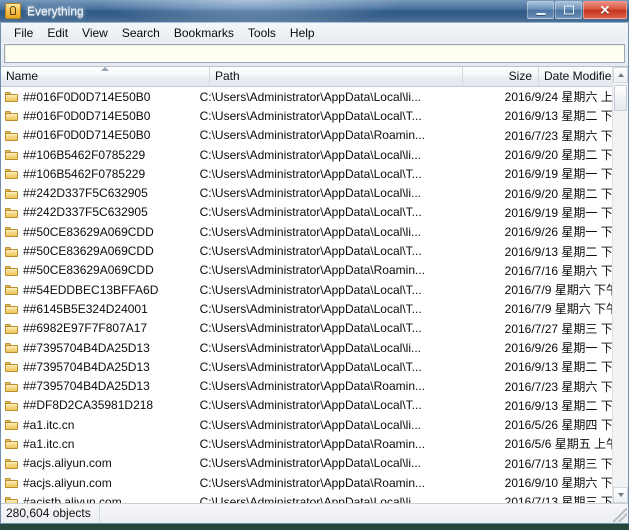 The width and height of the screenshot is (629, 530). Describe the element at coordinates (314, 53) in the screenshot. I see `search-input` at that location.